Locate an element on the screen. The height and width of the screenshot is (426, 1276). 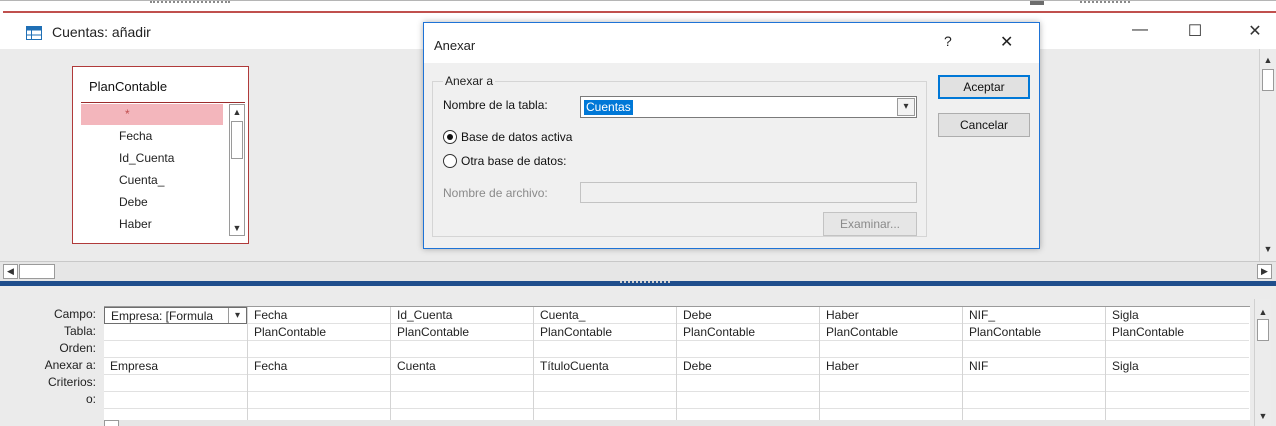
field-list: * Fecha Id_Cuenta Cuenta_ Debe Haber is located at coordinates (155, 170).